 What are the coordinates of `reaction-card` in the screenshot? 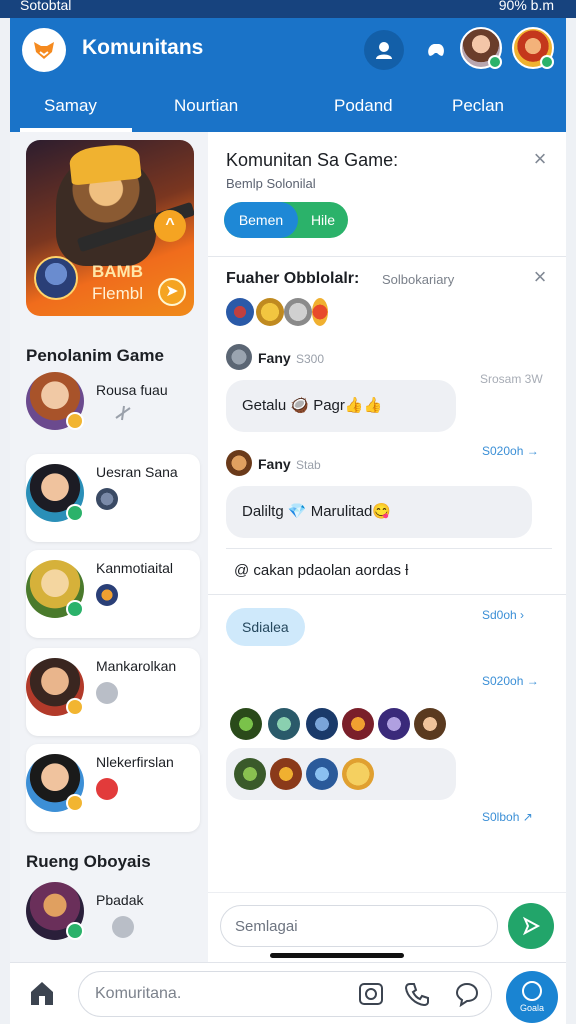 It's located at (341, 774).